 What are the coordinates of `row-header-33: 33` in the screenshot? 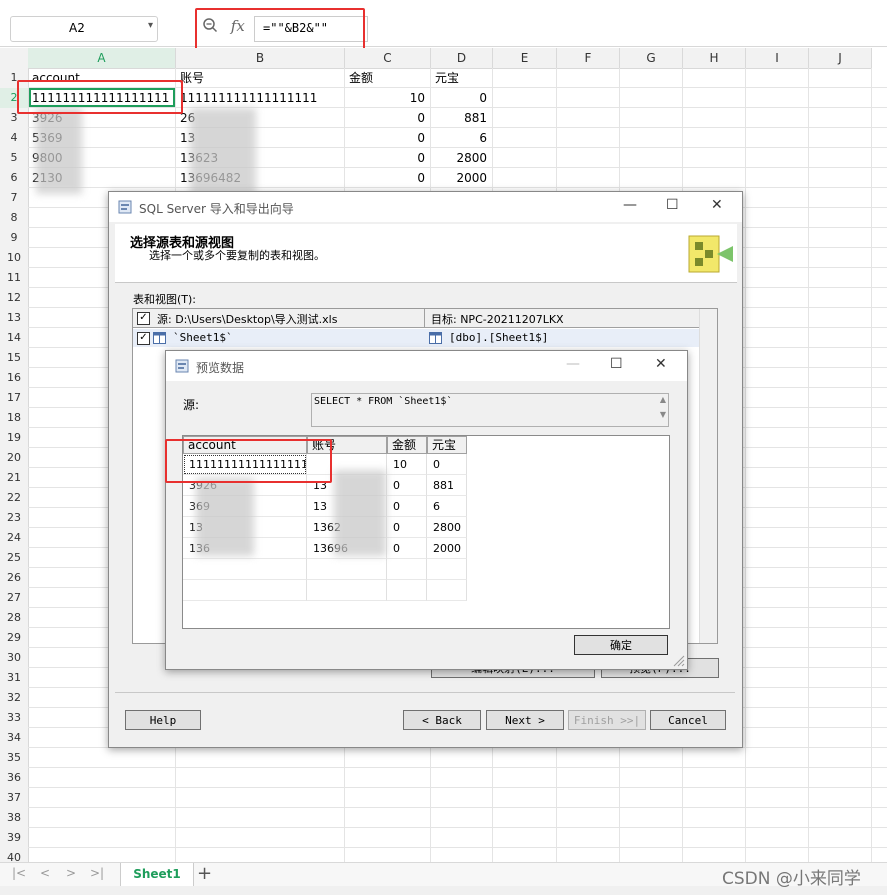 It's located at (14, 718).